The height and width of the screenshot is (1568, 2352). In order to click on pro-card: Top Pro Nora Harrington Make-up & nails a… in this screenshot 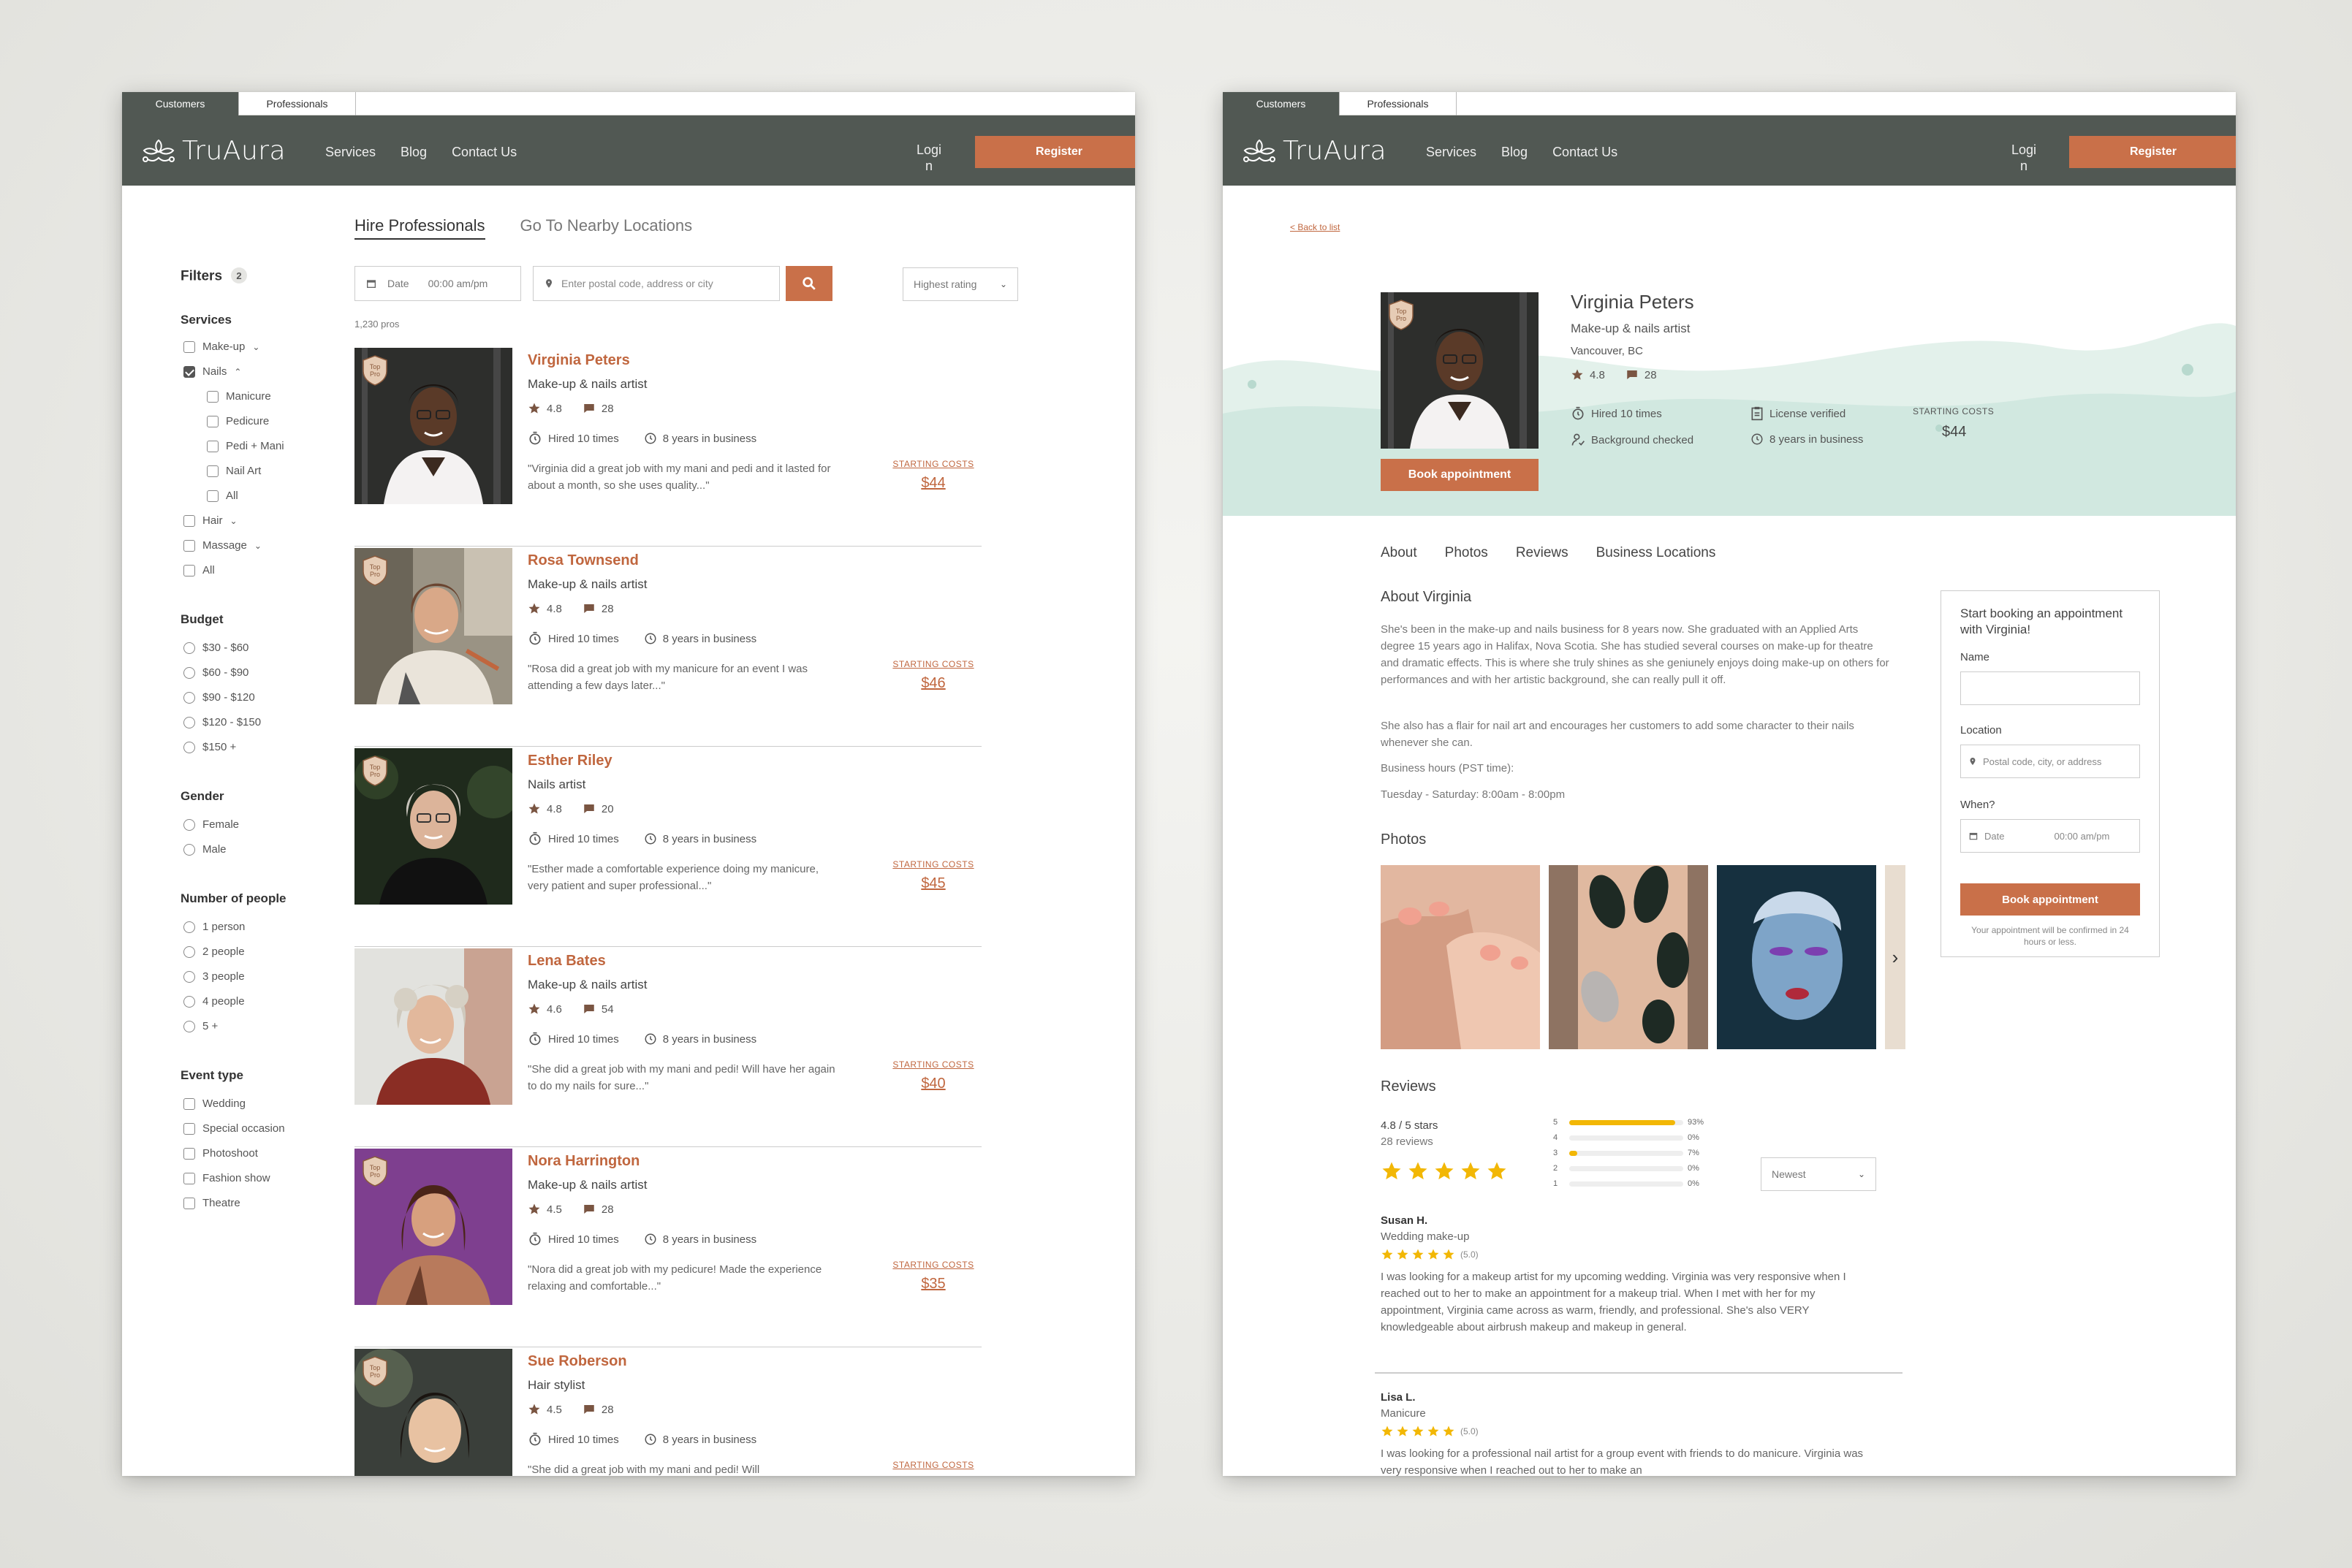, I will do `click(668, 1248)`.